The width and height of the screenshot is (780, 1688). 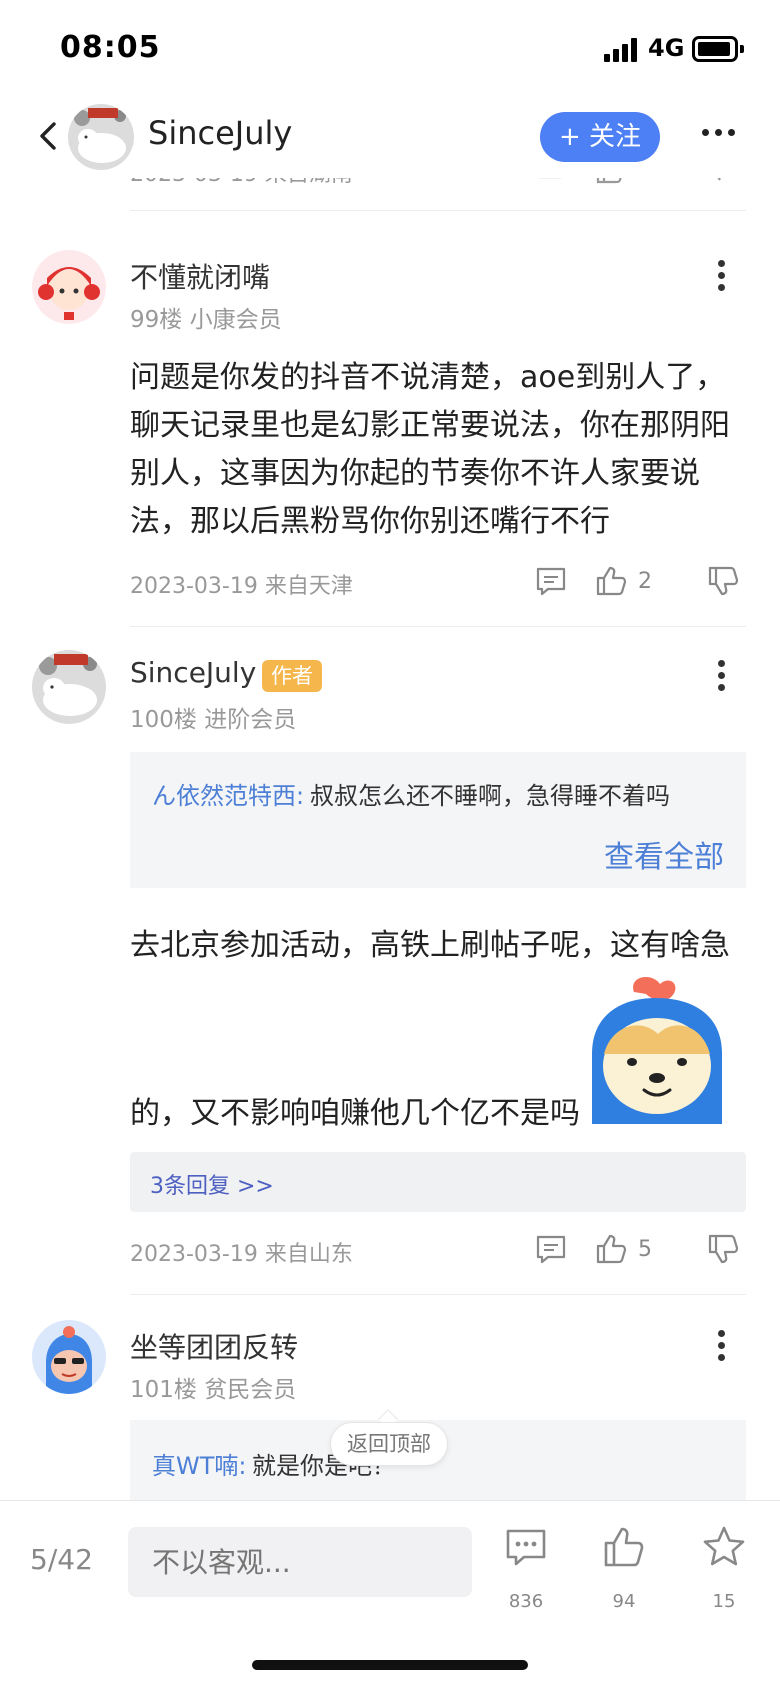 What do you see at coordinates (624, 1571) in the screenshot?
I see `like-button: 94` at bounding box center [624, 1571].